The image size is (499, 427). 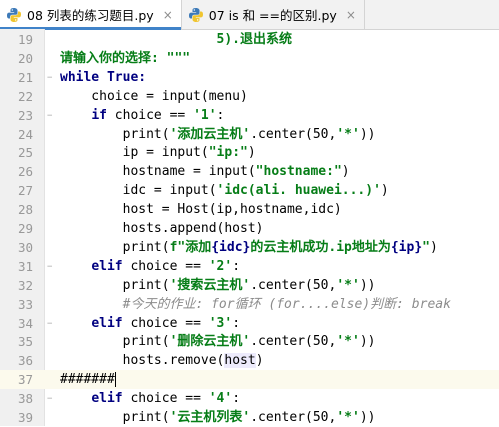 I want to click on code-line: 24 print('添加云主机'.center(50,'*')), so click(x=249, y=134).